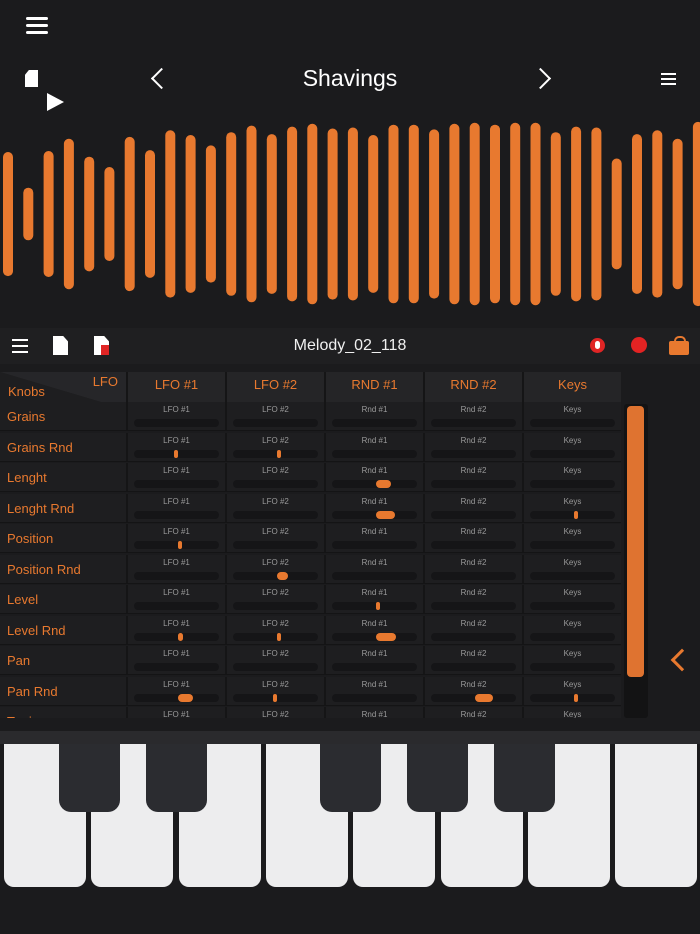 The image size is (700, 934). Describe the element at coordinates (63, 569) in the screenshot. I see `matrix-row-label: Position Rnd` at that location.